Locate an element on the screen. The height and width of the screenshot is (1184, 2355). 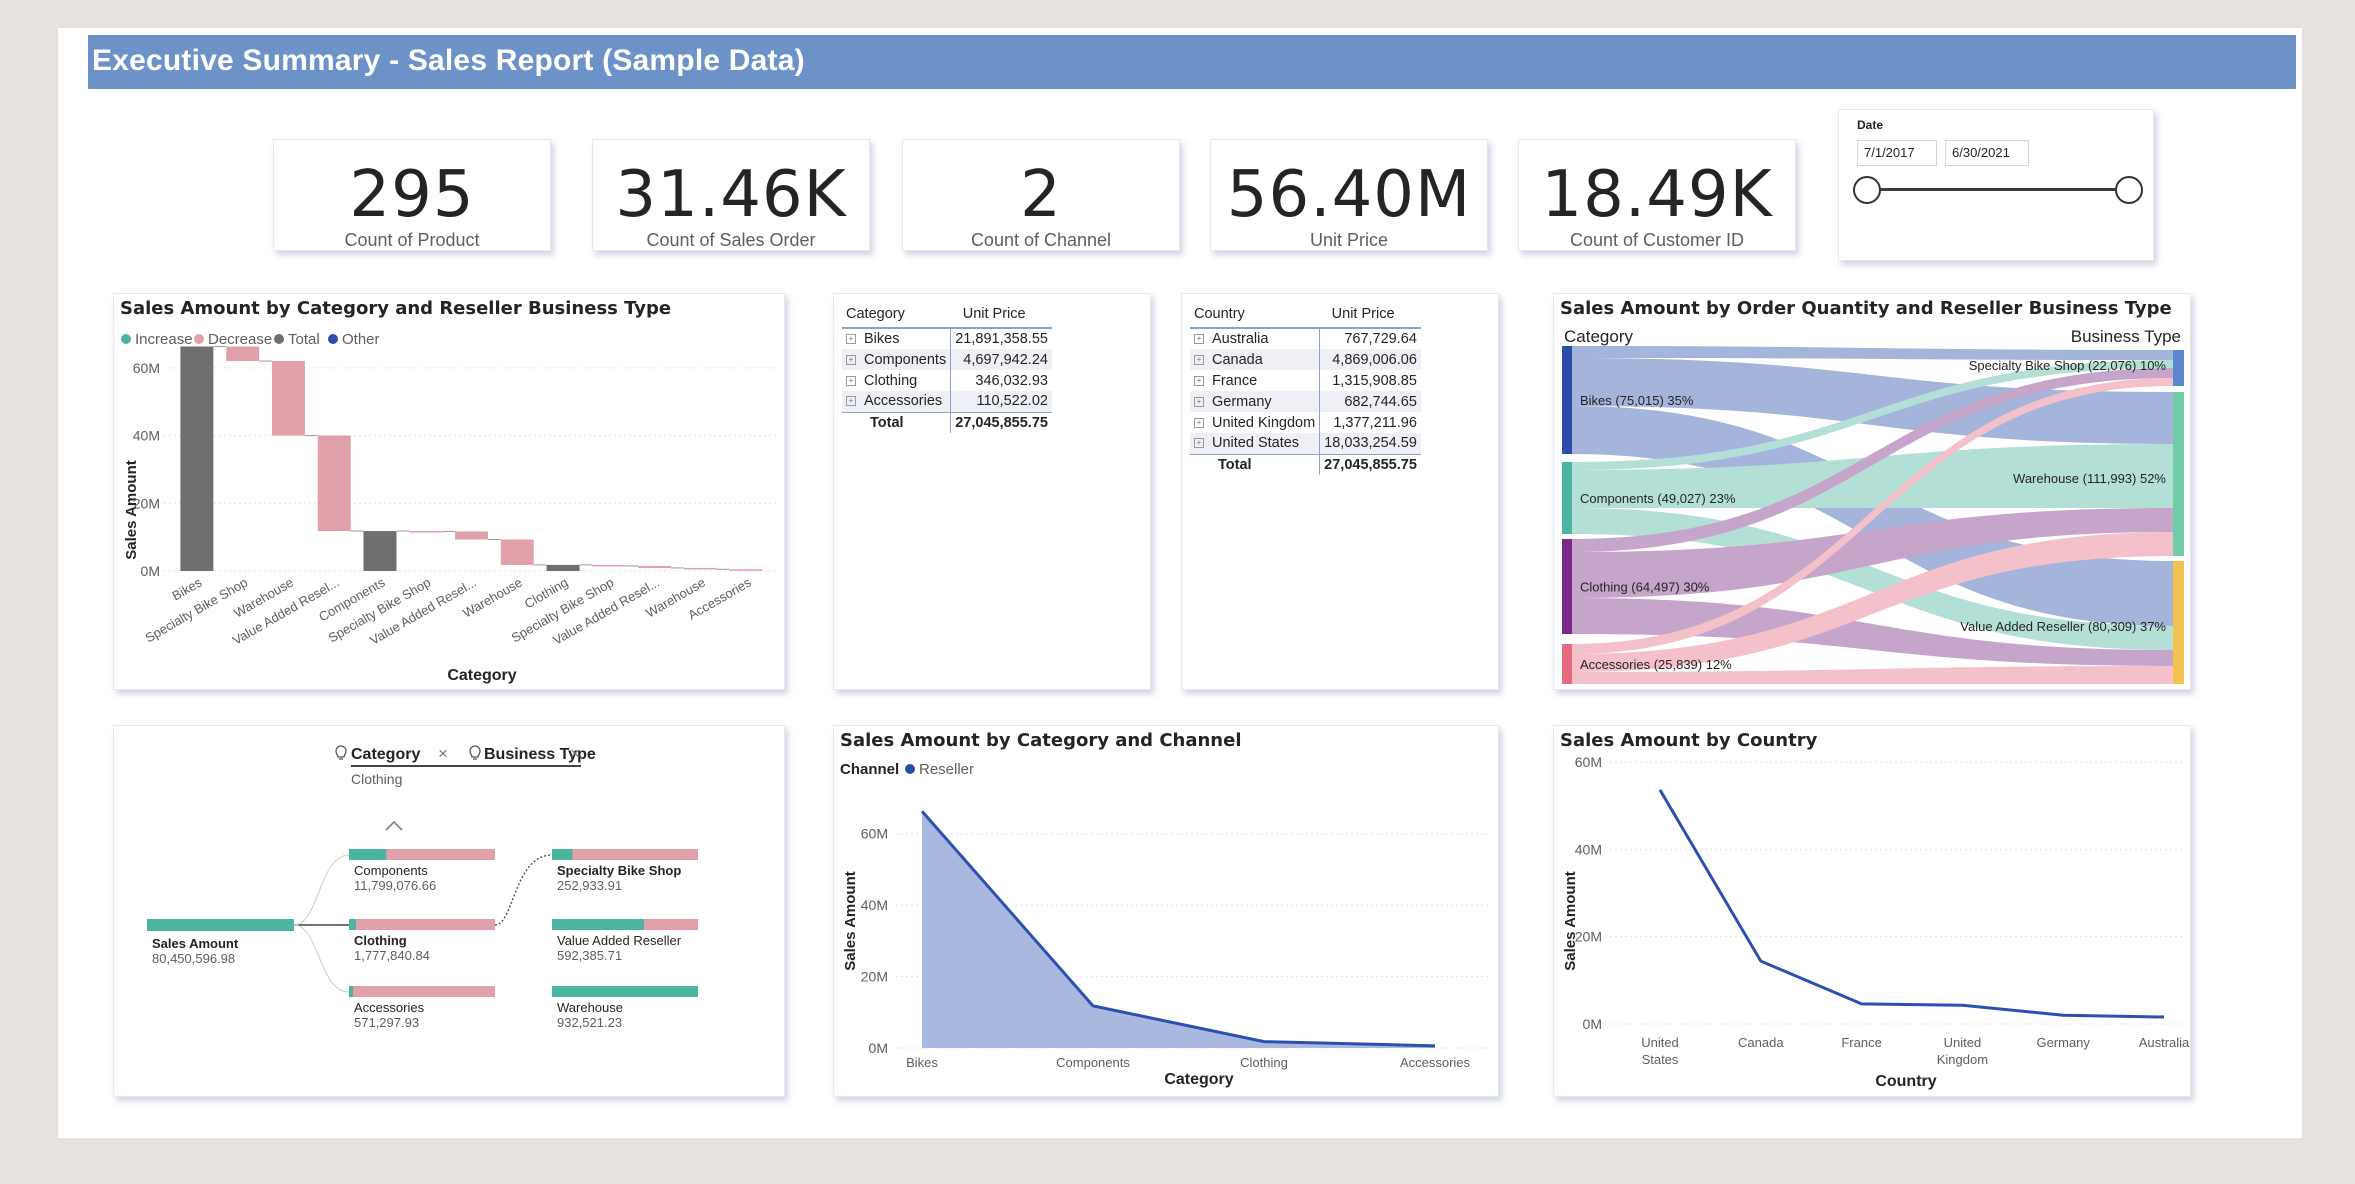
table-row: + United Kingdom 1,377,211.96 is located at coordinates (1305, 422).